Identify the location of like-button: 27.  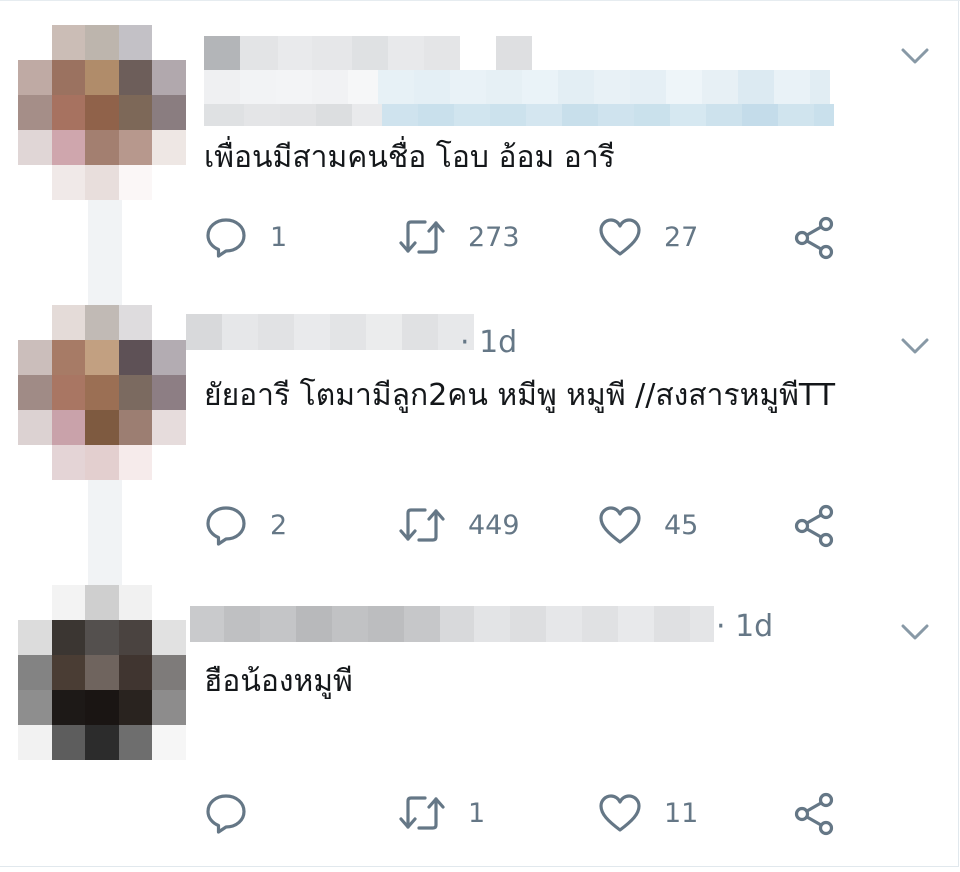
(648, 237).